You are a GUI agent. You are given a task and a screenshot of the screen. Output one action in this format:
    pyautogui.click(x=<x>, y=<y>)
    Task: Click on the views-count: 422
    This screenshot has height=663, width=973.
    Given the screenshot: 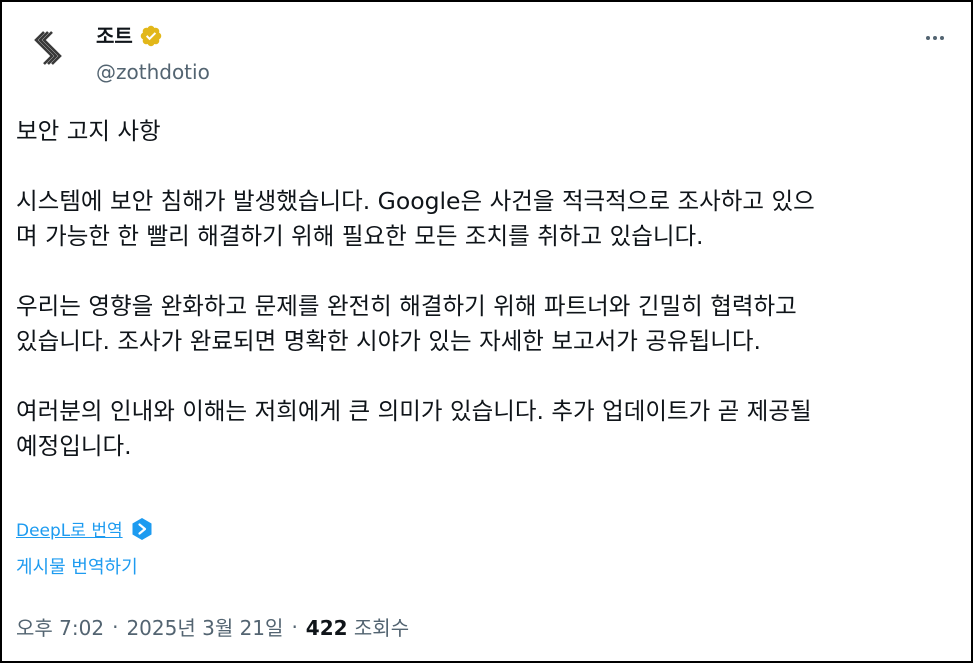 What is the action you would take?
    pyautogui.click(x=326, y=628)
    